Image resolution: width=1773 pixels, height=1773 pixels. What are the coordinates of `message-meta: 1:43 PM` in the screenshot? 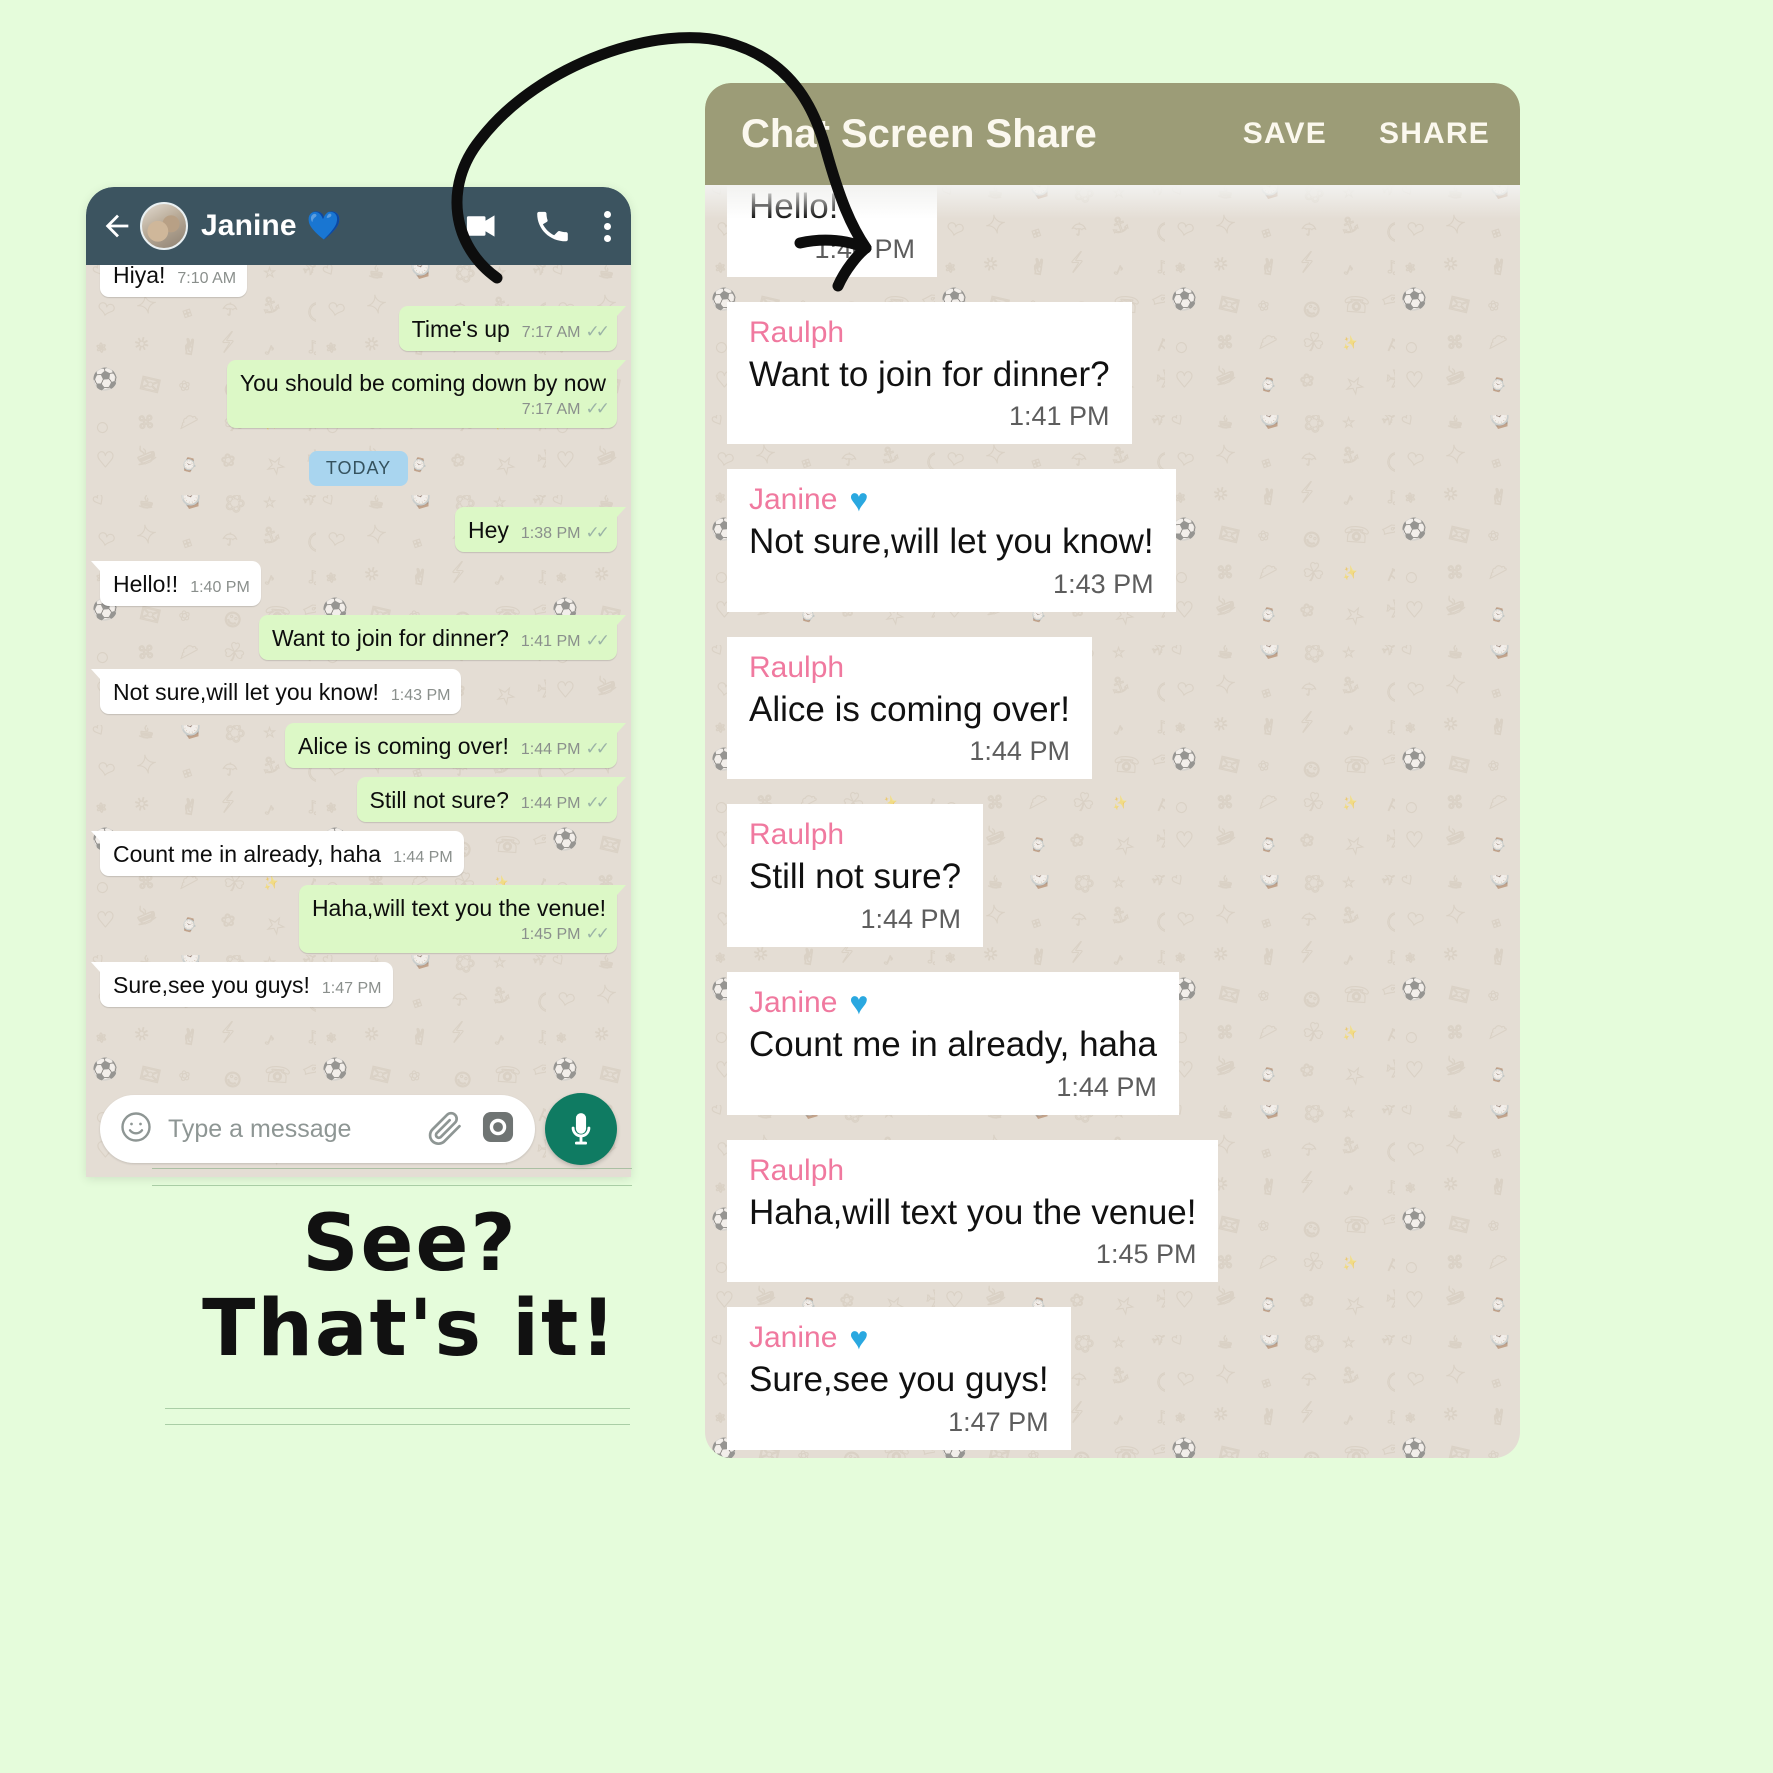 It's located at (421, 696).